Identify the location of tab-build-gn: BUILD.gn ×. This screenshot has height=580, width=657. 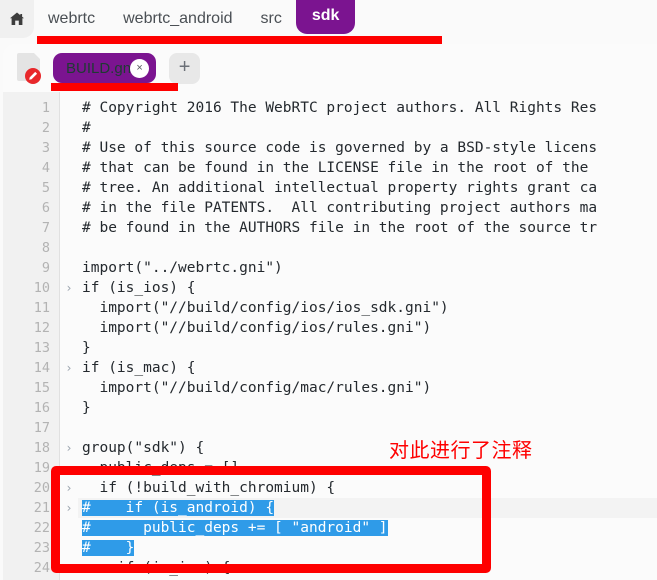
(105, 68).